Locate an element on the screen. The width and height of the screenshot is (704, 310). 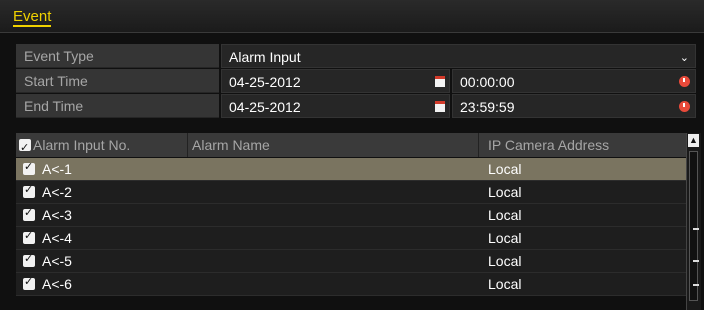
end-time-row: End Time 04-25-2012 23:59:59 is located at coordinates (356, 106).